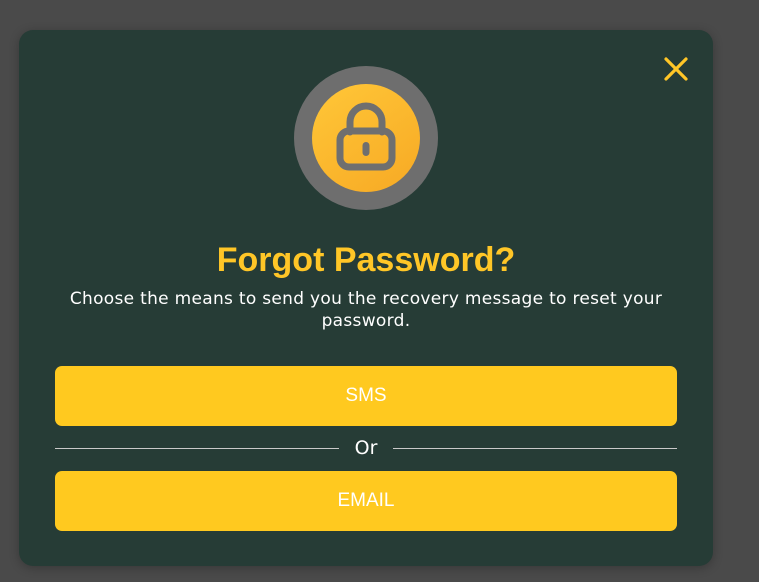 The height and width of the screenshot is (582, 759). I want to click on email-button: EMAIL, so click(366, 501).